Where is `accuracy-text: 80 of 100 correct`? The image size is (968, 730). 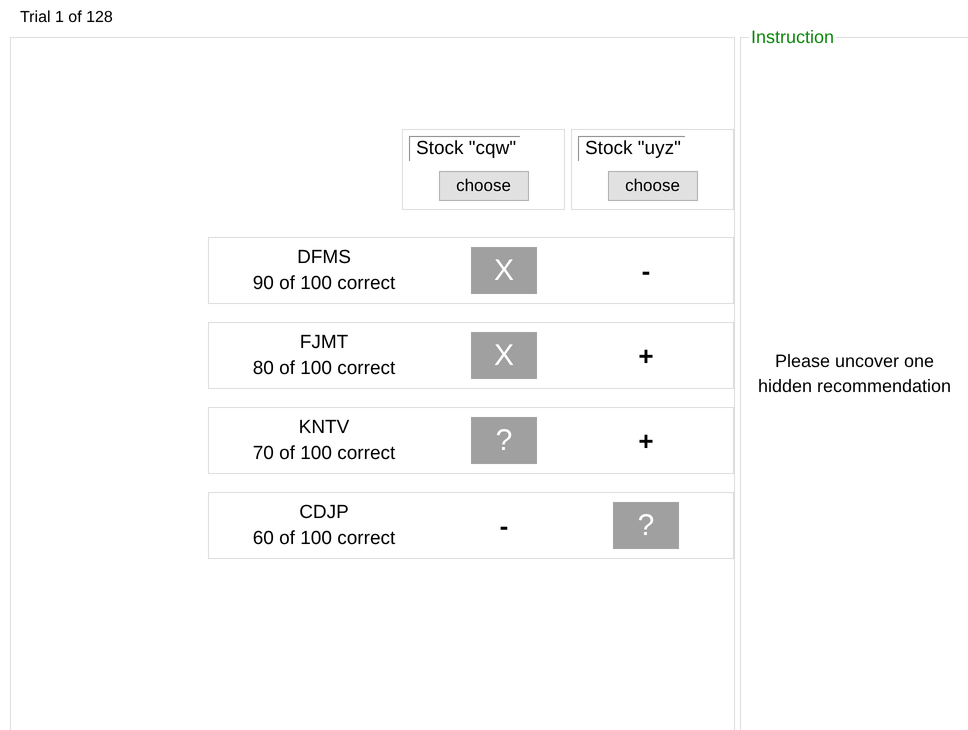 accuracy-text: 80 of 100 correct is located at coordinates (324, 368).